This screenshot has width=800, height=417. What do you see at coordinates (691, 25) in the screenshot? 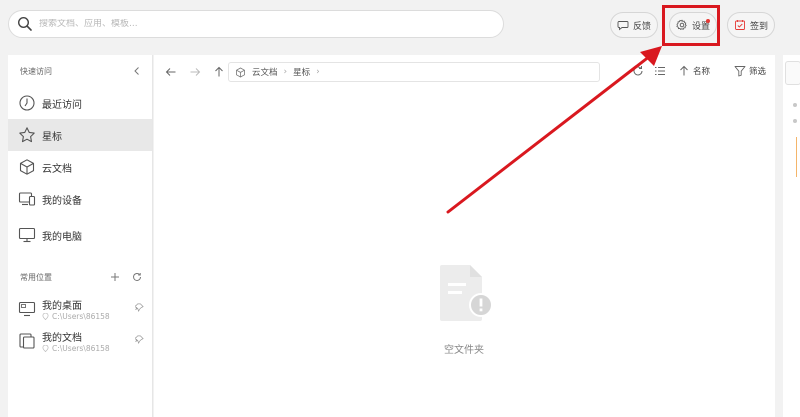
I see `highlight-box` at bounding box center [691, 25].